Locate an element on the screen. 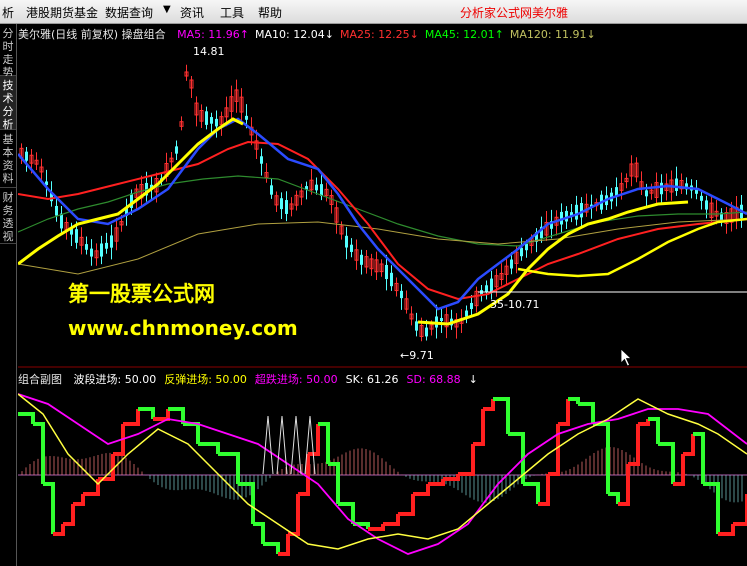 This screenshot has height=566, width=747. menu-tools: 工具 is located at coordinates (232, 12).